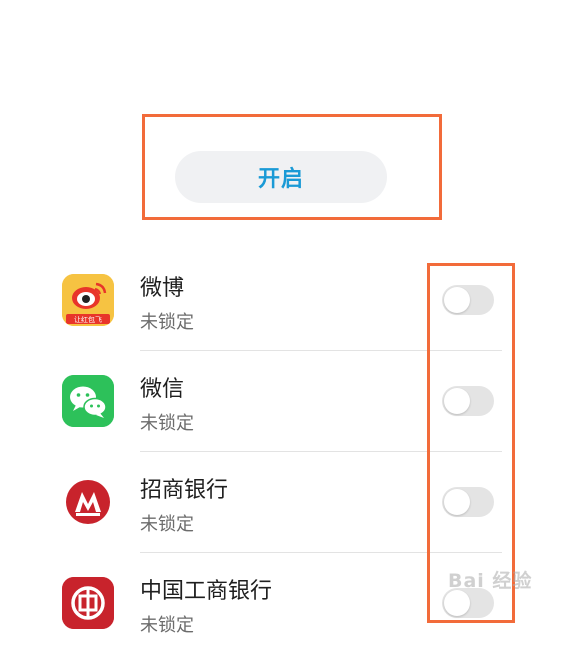  What do you see at coordinates (162, 288) in the screenshot?
I see `app-name: 微博` at bounding box center [162, 288].